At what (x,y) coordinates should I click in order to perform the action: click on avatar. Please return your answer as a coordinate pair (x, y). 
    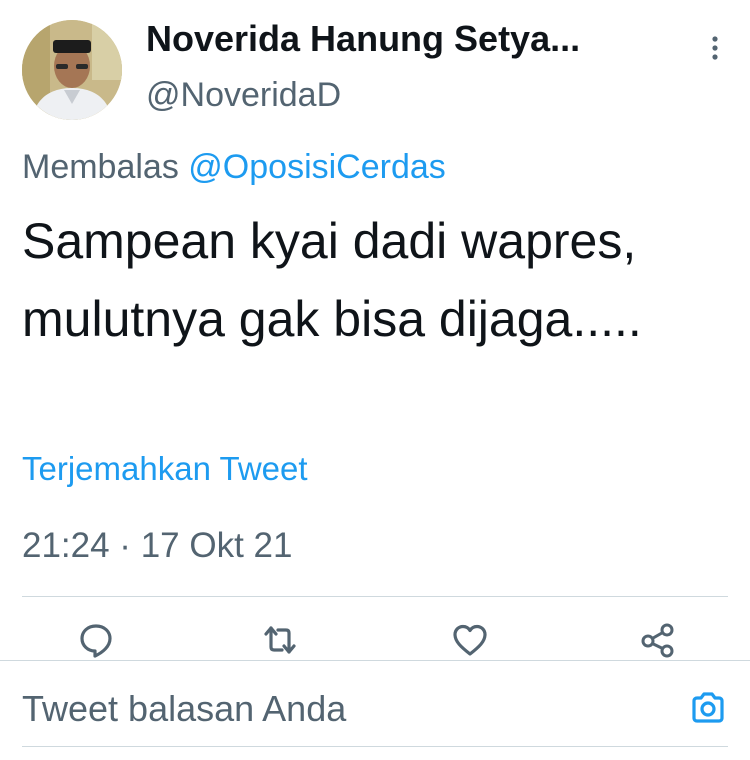
    Looking at the image, I should click on (72, 70).